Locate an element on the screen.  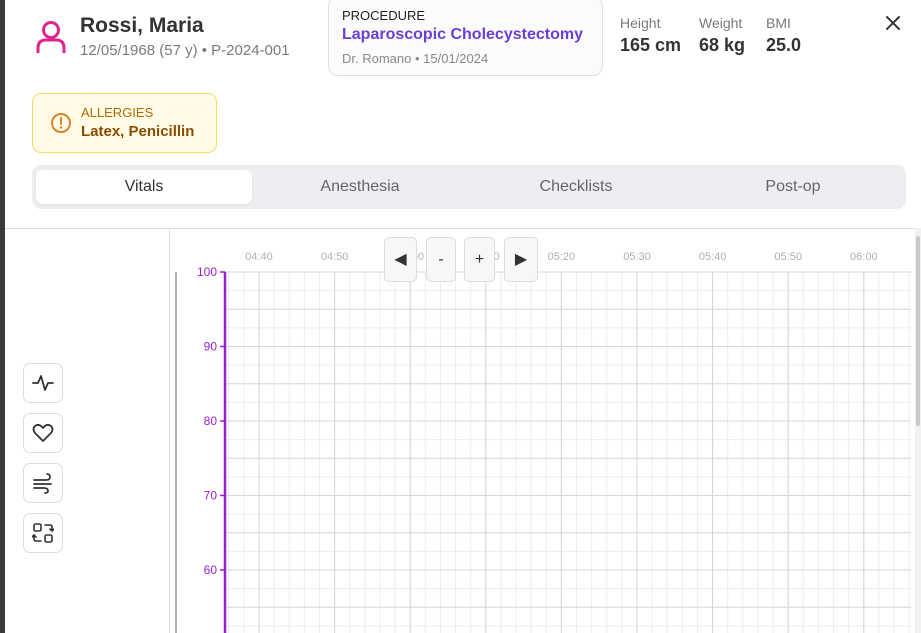
y-tick-label: 80 is located at coordinates (211, 421).